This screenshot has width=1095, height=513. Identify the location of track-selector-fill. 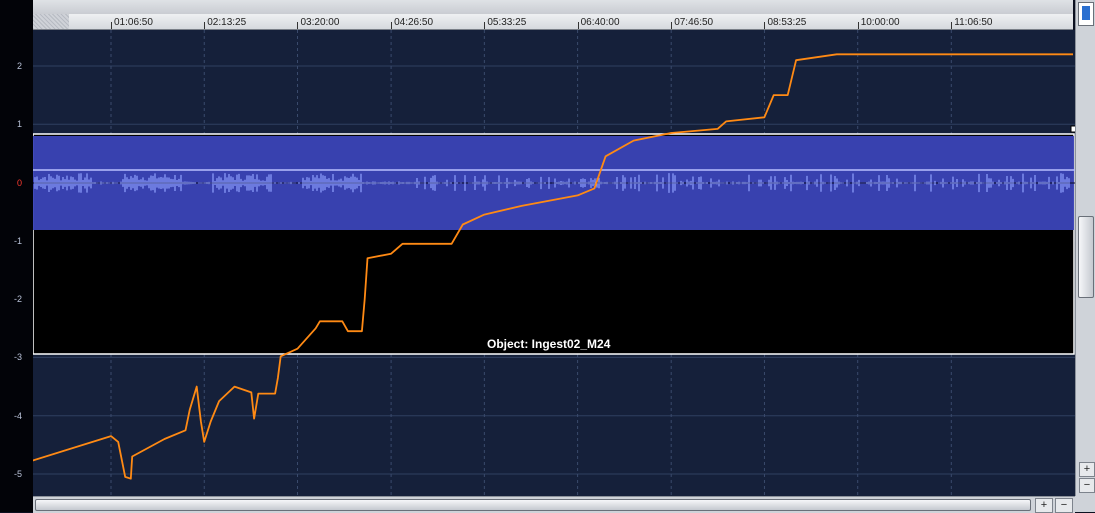
(1086, 13).